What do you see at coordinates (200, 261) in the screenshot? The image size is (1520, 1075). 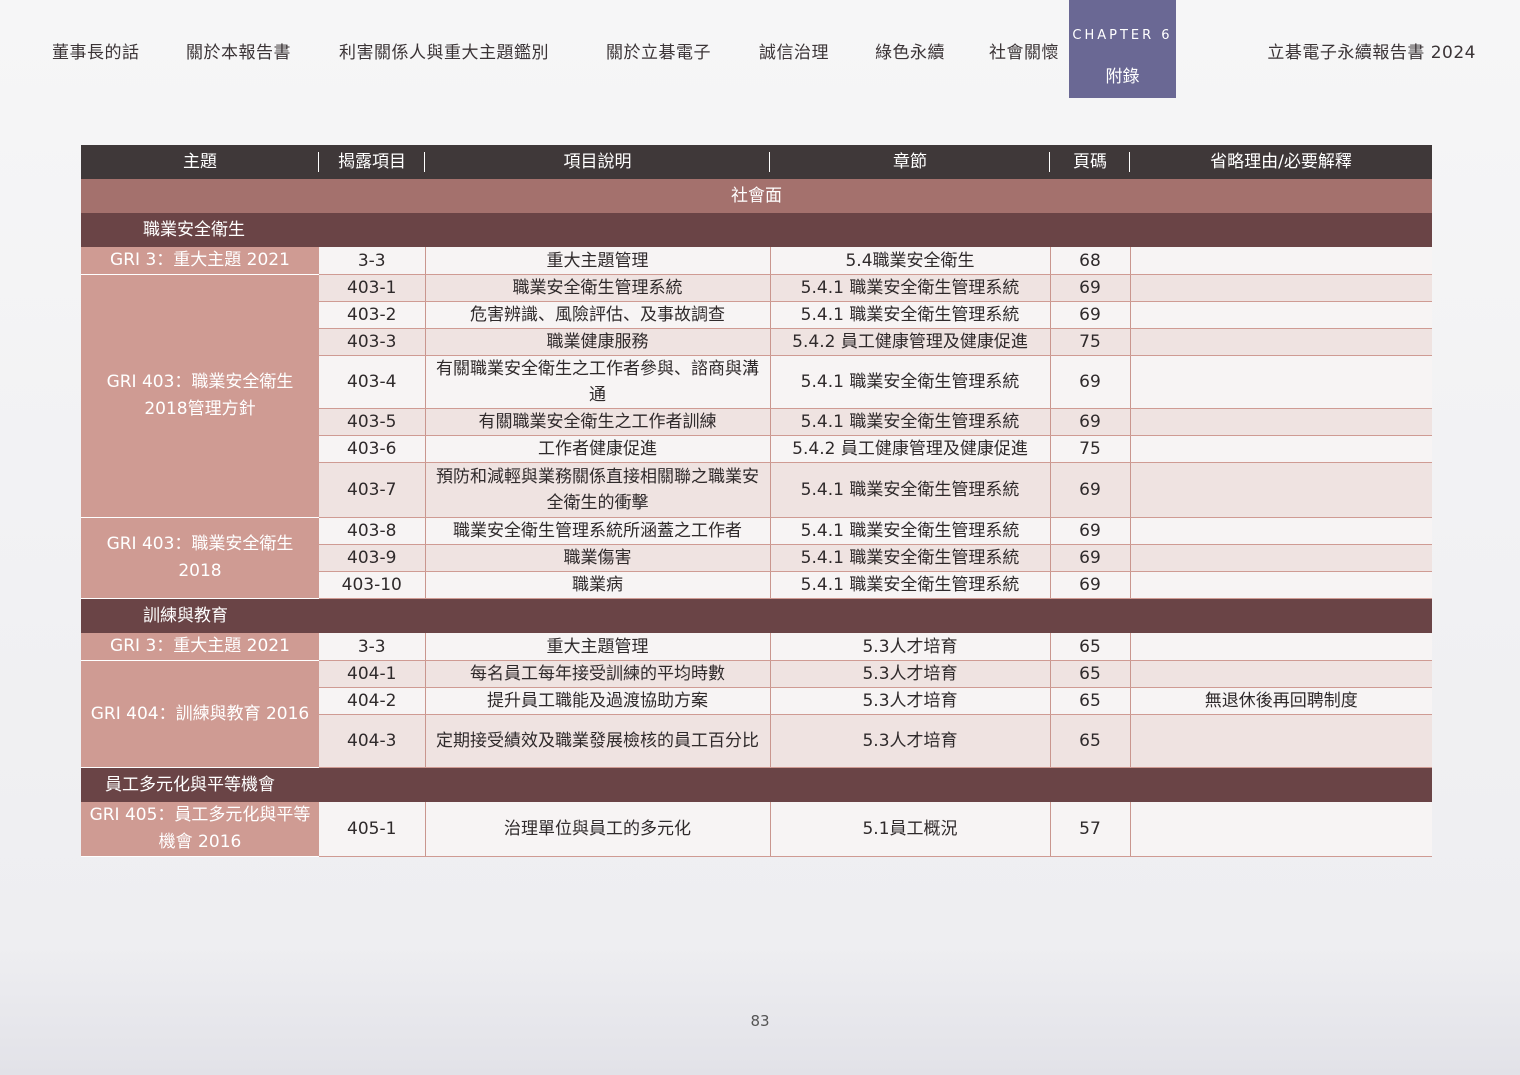 I see `gri-standard-cell: GRI 3：重大主題 2021` at bounding box center [200, 261].